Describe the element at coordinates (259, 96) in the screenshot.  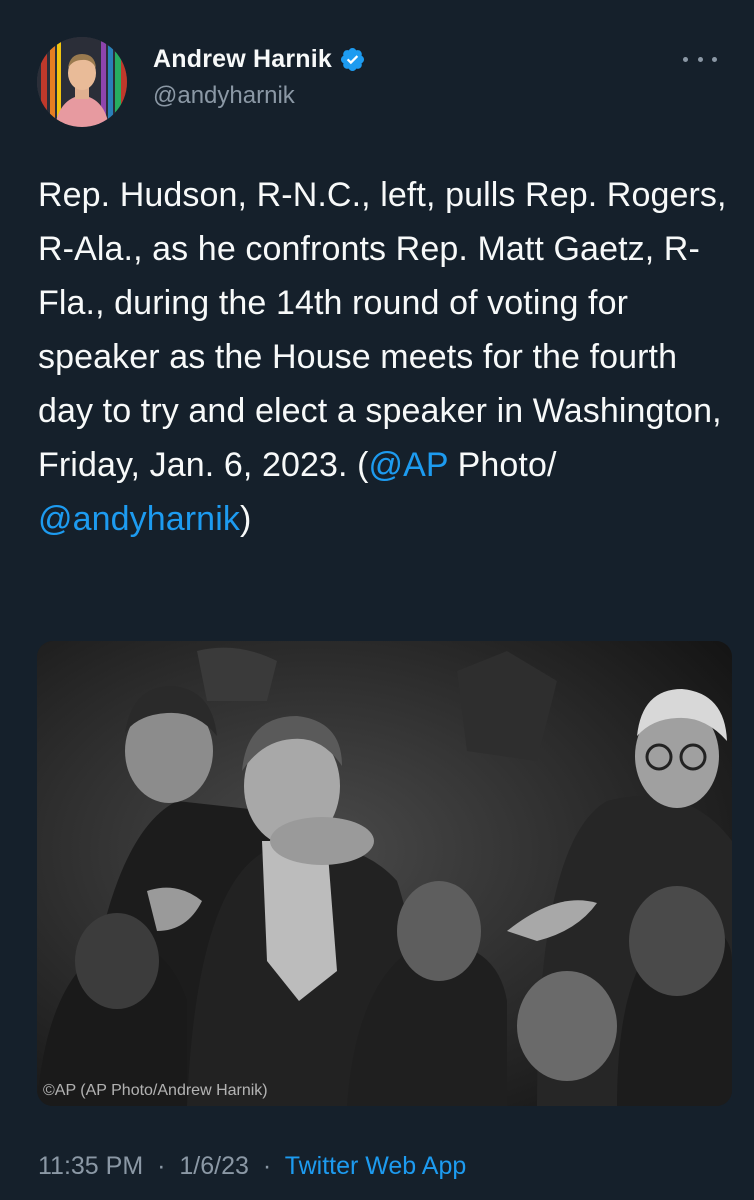
I see `author-handle: @andyharnik` at that location.